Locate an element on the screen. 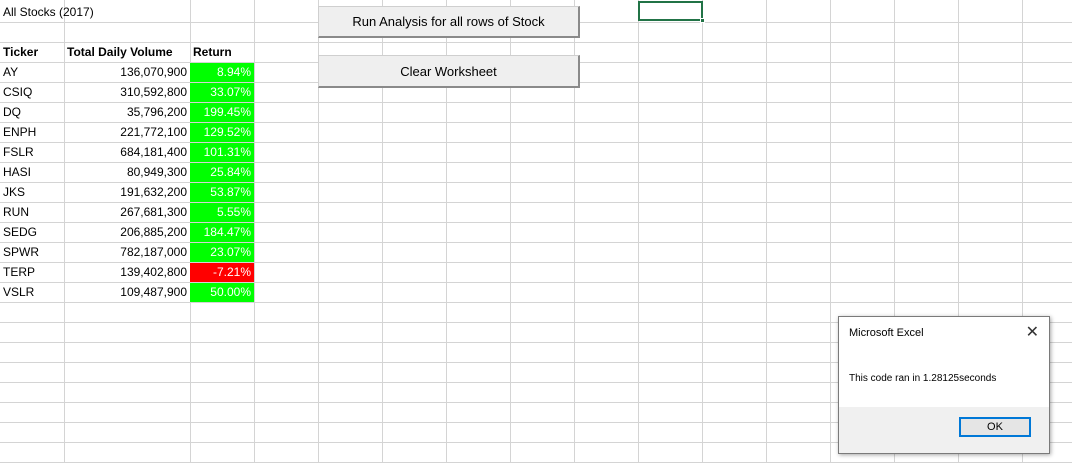 The image size is (1072, 463). volume-cell: 684,181,400 is located at coordinates (127, 152).